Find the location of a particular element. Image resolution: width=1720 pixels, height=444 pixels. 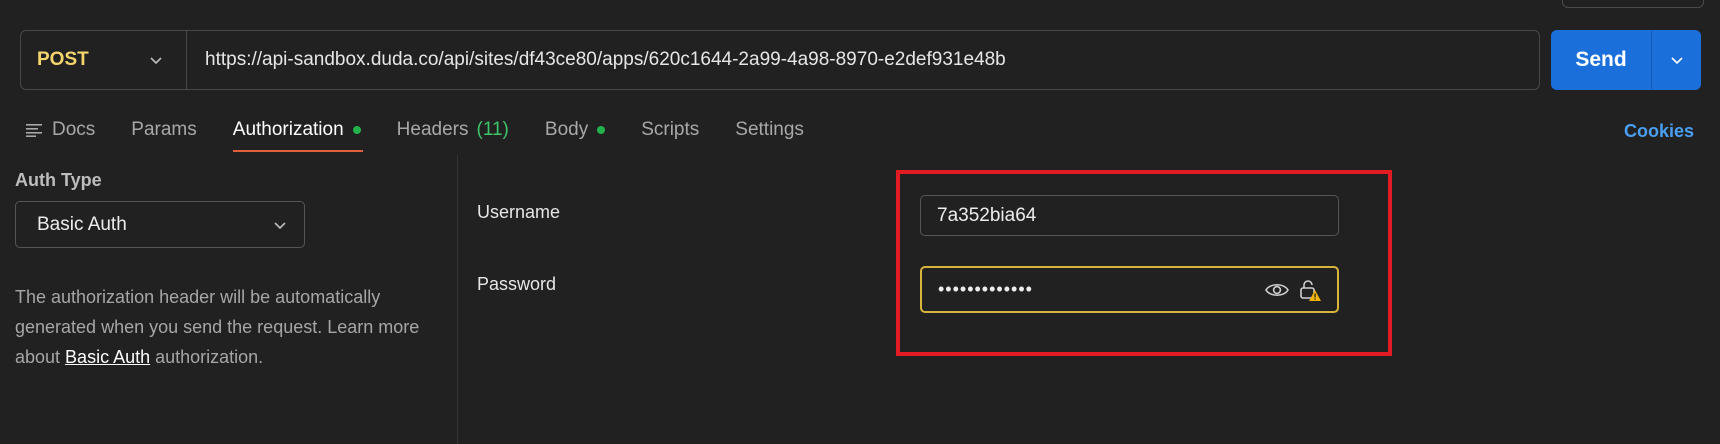

tab-headers: Headers (11) is located at coordinates (453, 130).